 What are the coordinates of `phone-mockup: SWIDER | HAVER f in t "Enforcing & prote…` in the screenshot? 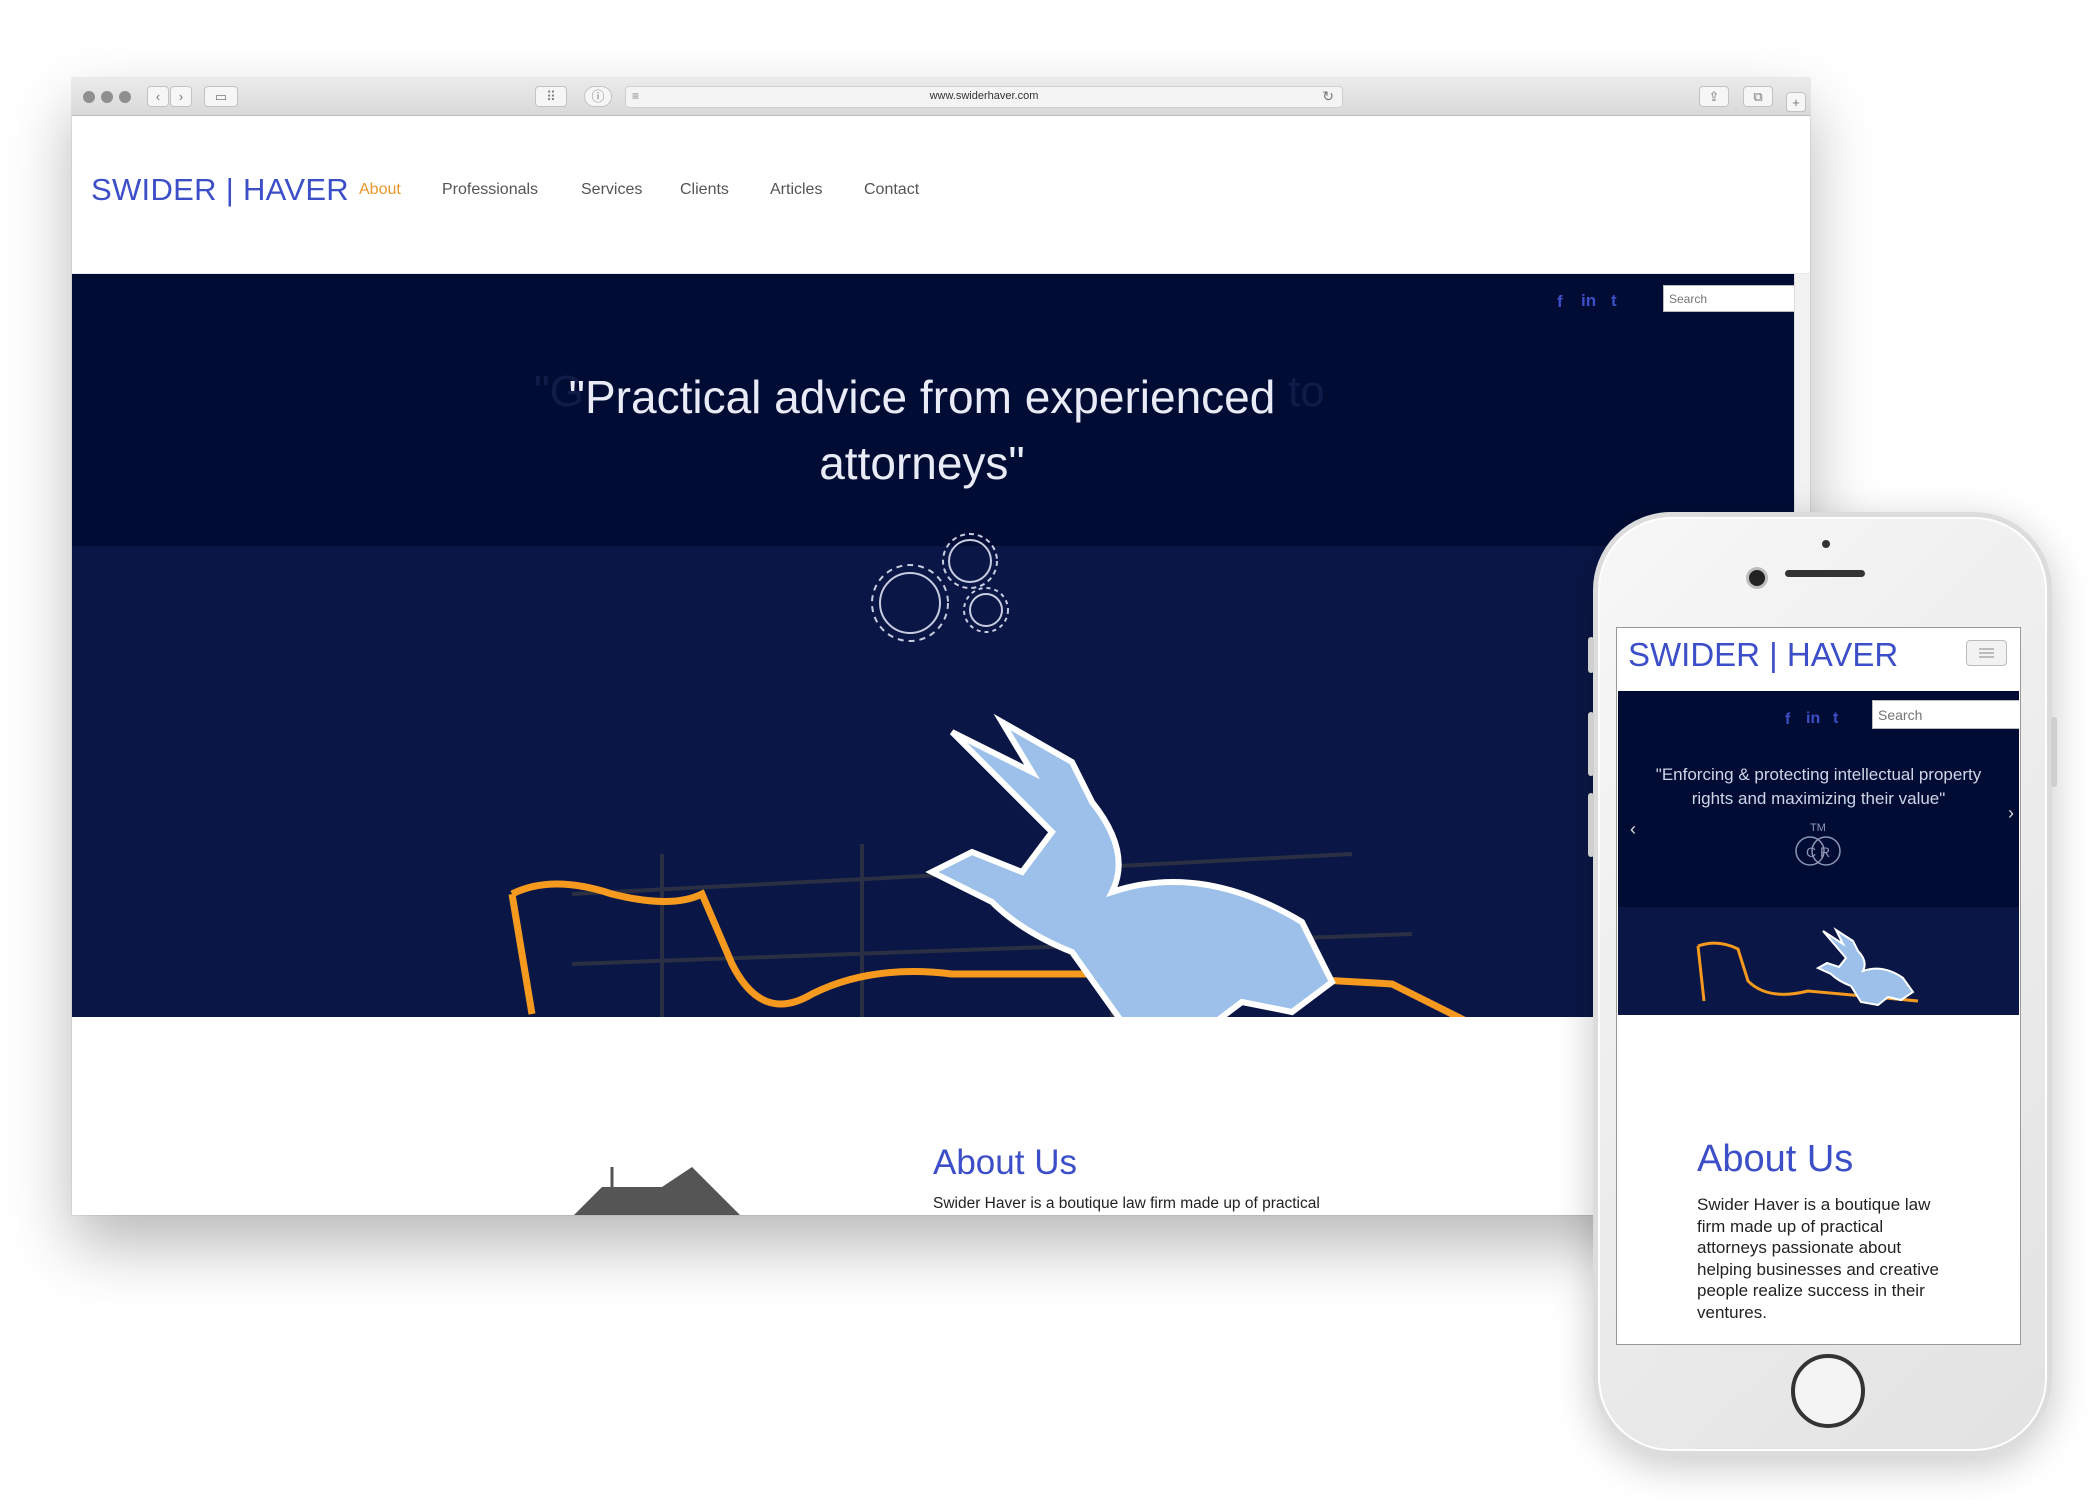 It's located at (1822, 984).